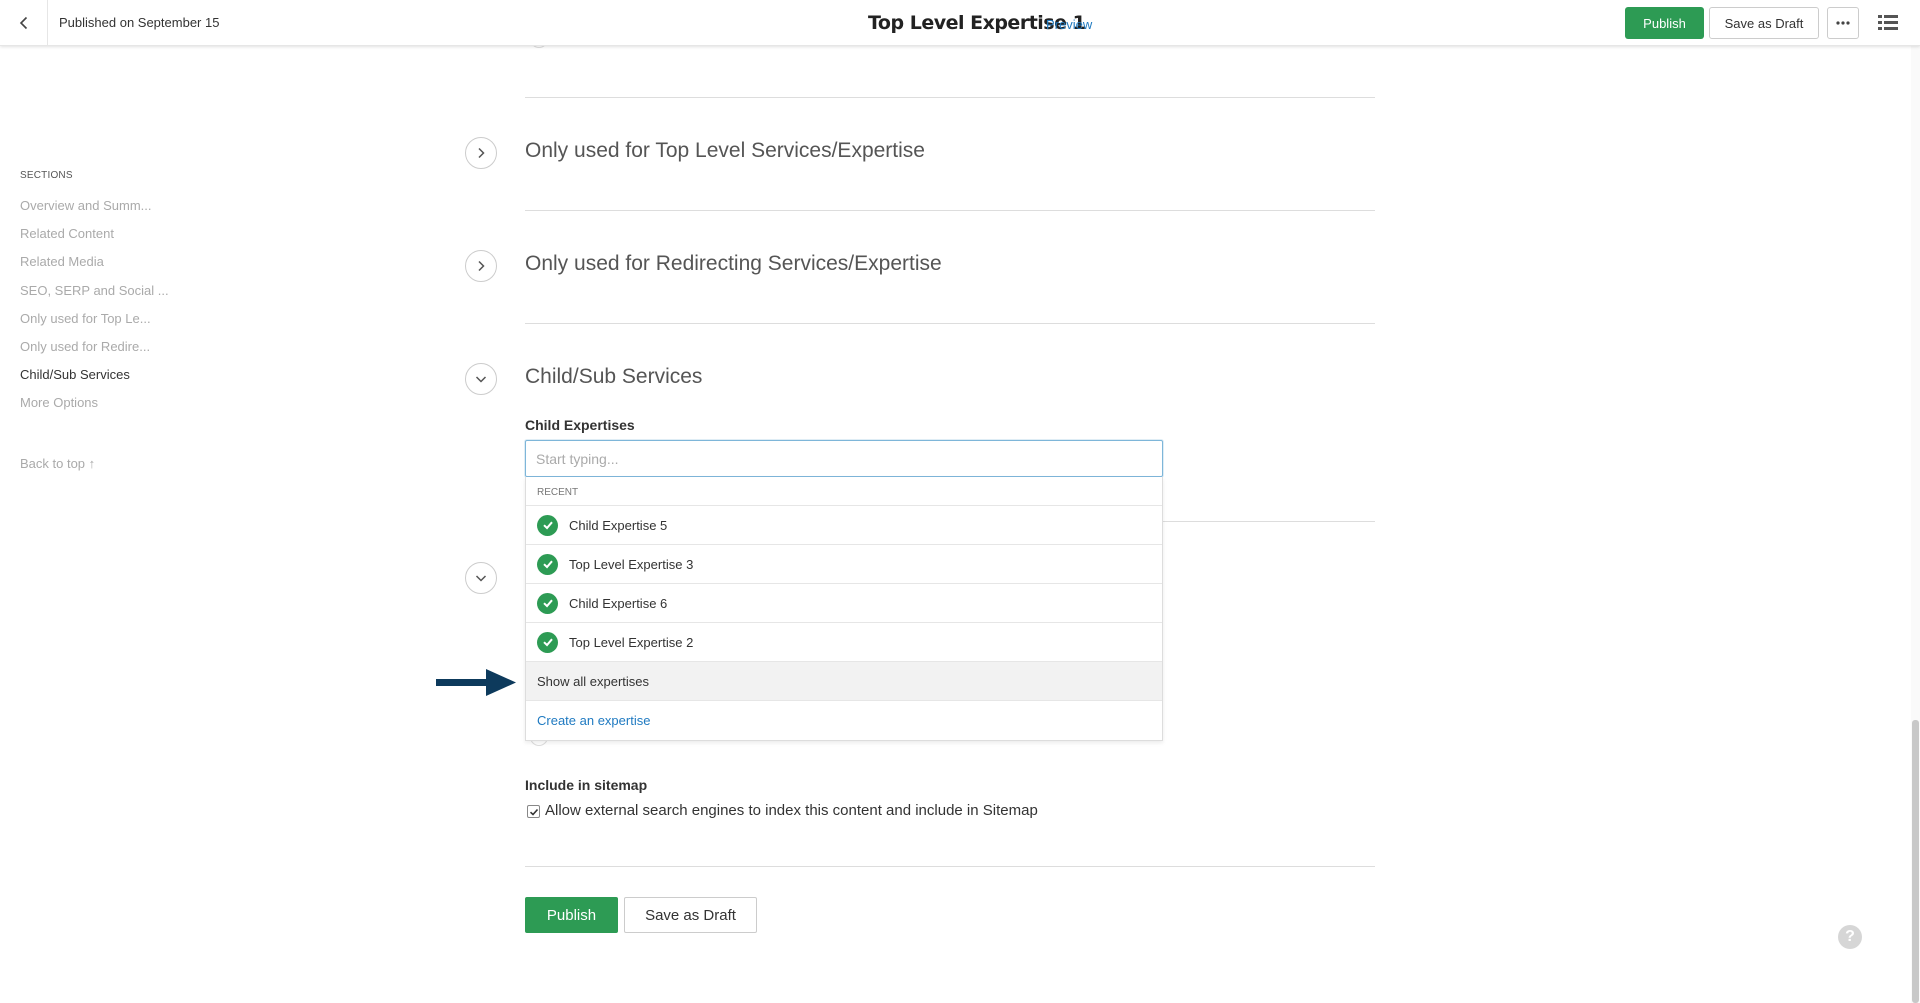  What do you see at coordinates (62, 261) in the screenshot?
I see `sidebar-item-related-media: Related Media` at bounding box center [62, 261].